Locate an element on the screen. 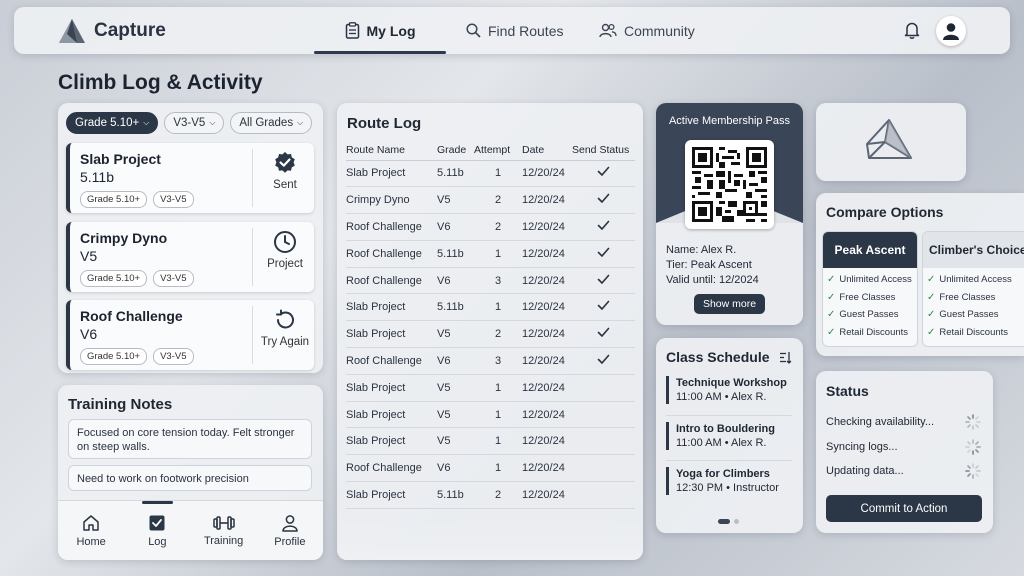  schedule-event: Intro to Bouldering 11:00 AM • Alex R. is located at coordinates (729, 436).